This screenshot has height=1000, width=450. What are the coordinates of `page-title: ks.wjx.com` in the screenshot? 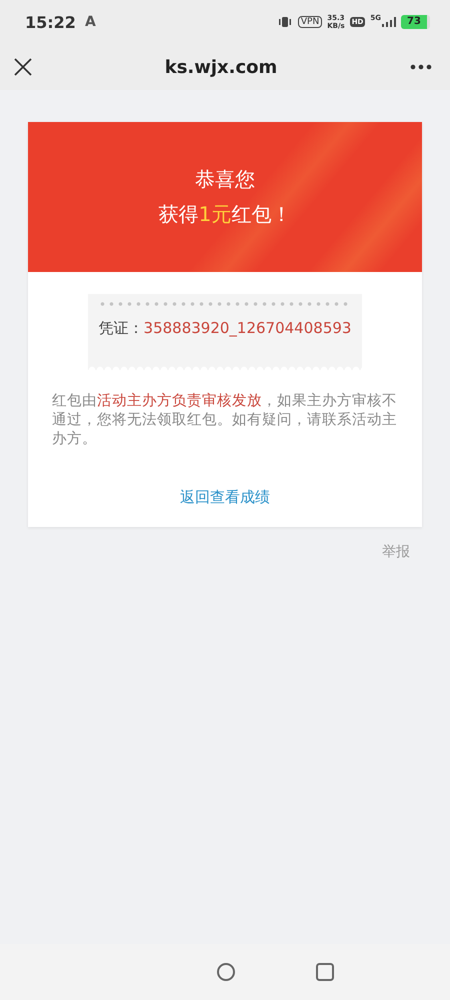 It's located at (221, 67).